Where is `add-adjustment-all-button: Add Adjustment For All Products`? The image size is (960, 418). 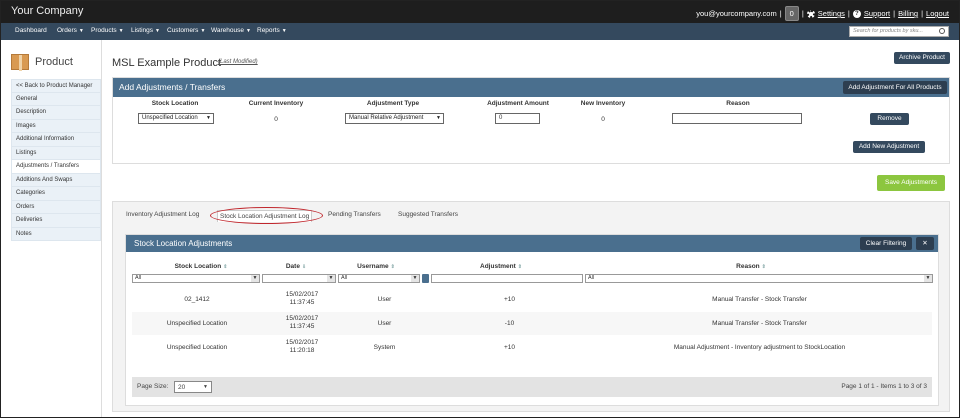
add-adjustment-all-button: Add Adjustment For All Products is located at coordinates (895, 87).